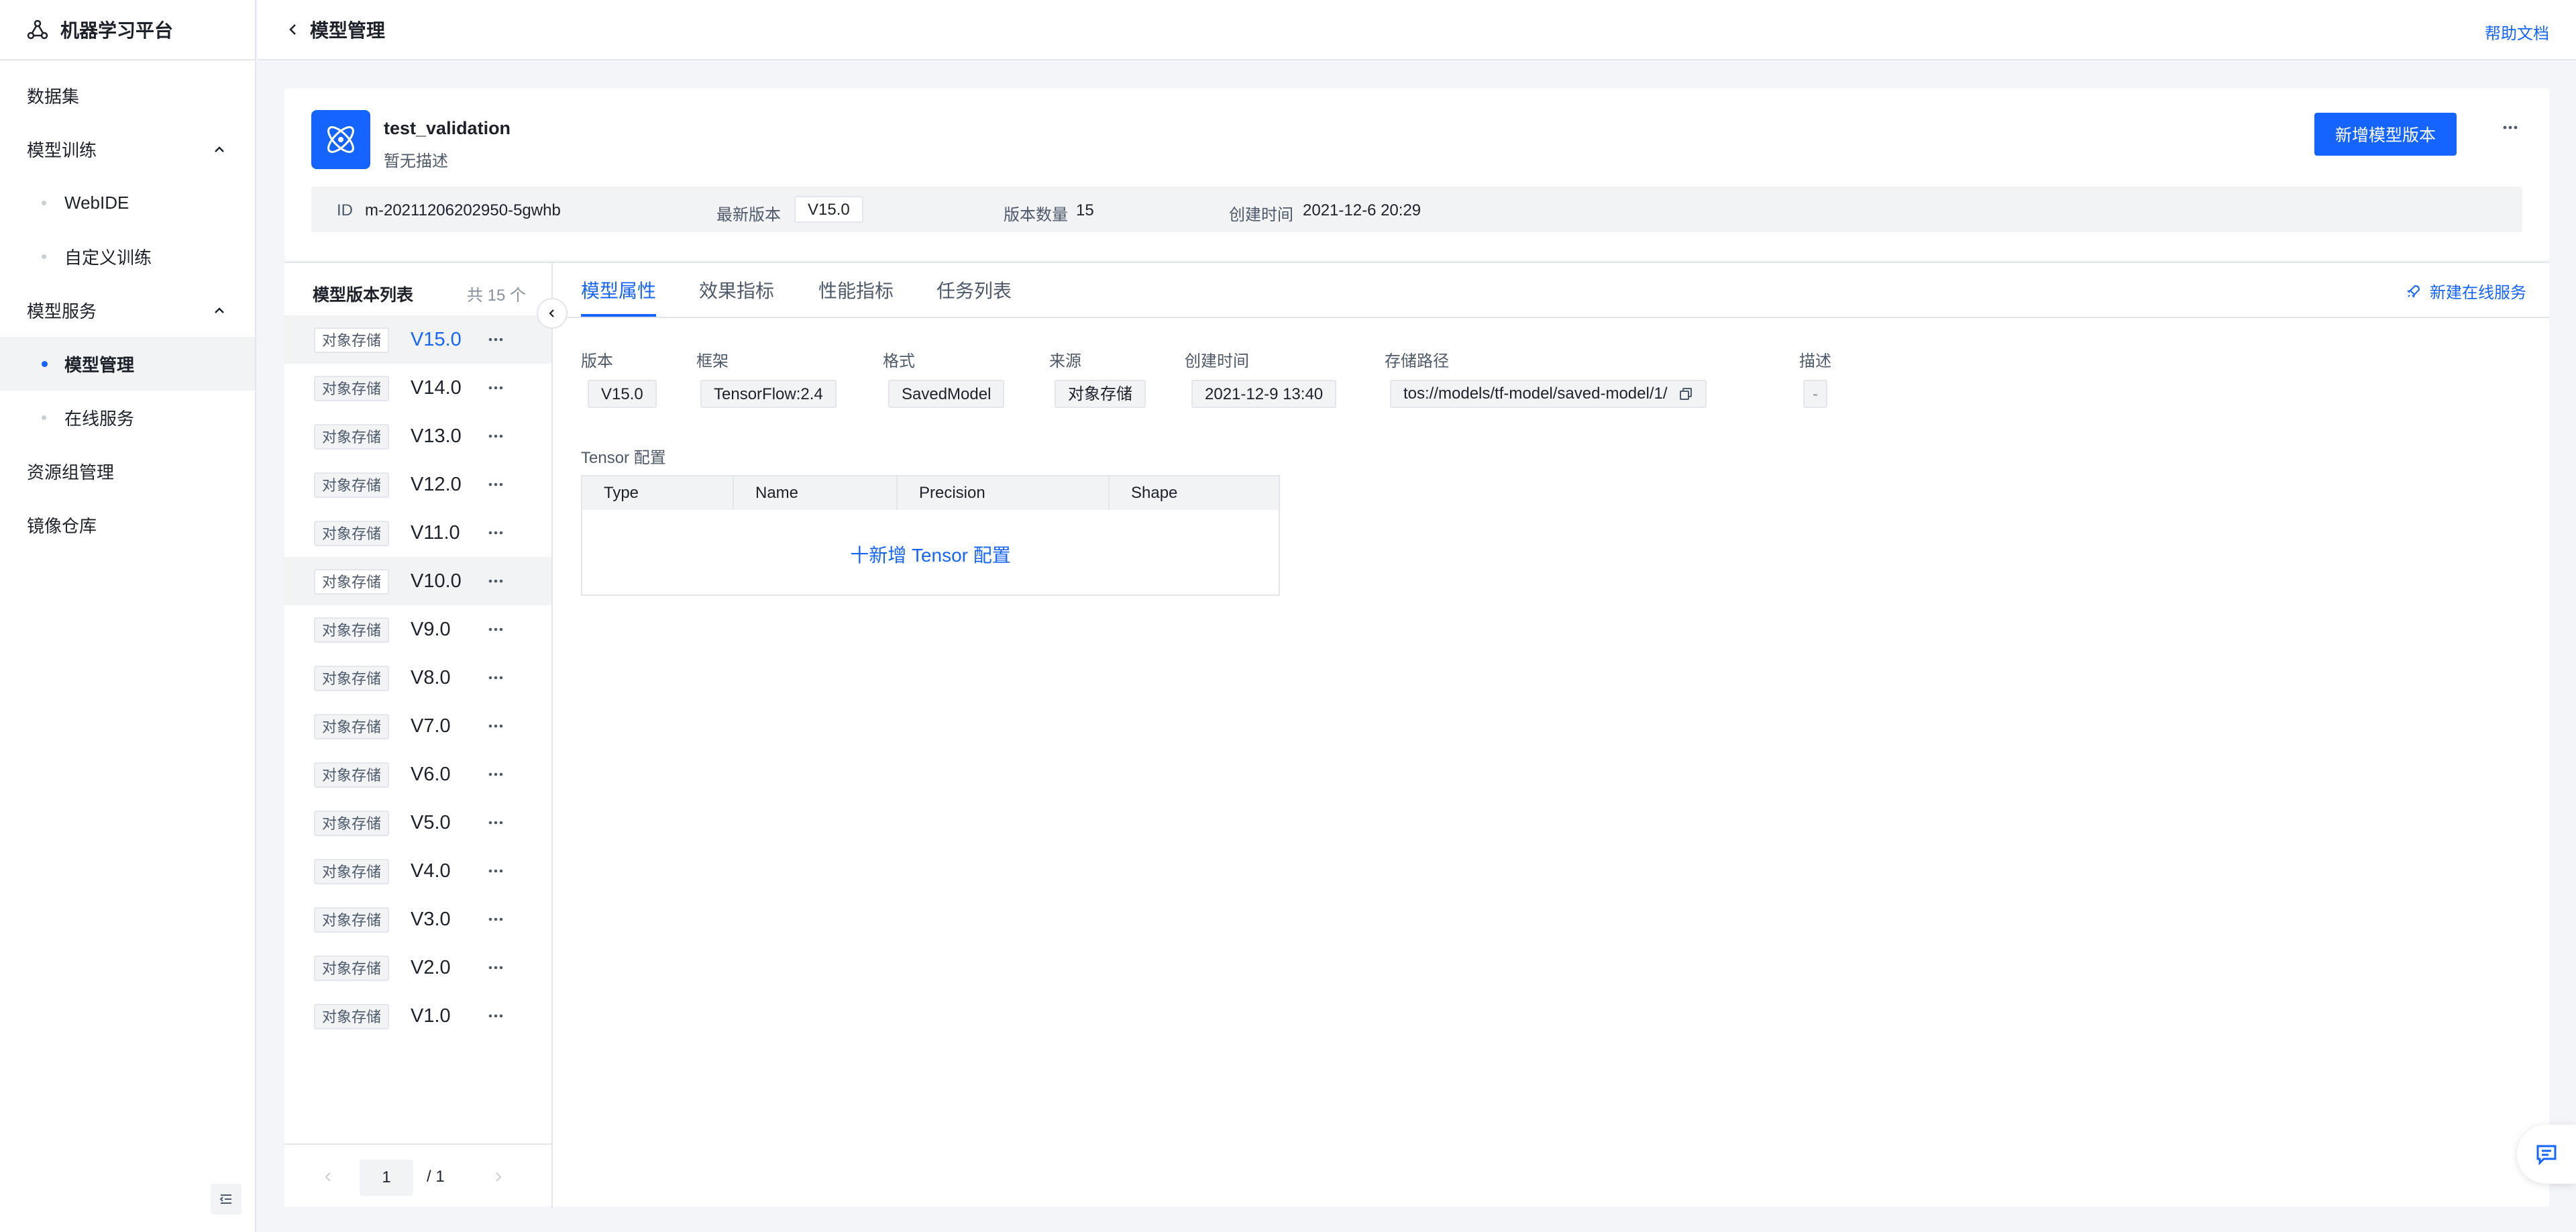  What do you see at coordinates (127, 256) in the screenshot?
I see `nav-item-custom-training: 自定义训练` at bounding box center [127, 256].